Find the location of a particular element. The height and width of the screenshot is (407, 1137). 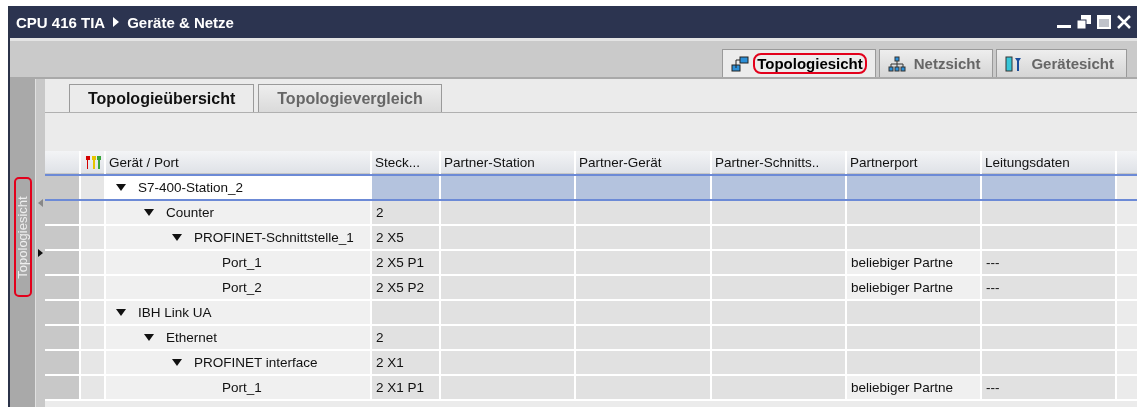

tree-label: IBH Link UA is located at coordinates (175, 312).